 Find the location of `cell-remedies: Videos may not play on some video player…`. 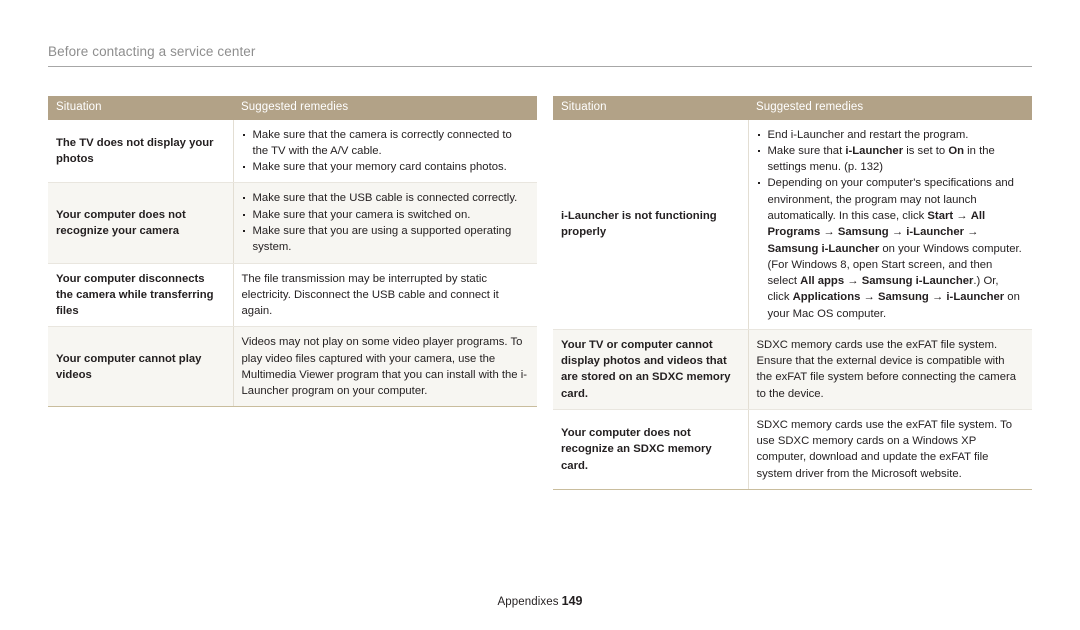

cell-remedies: Videos may not play on some video player… is located at coordinates (385, 367).